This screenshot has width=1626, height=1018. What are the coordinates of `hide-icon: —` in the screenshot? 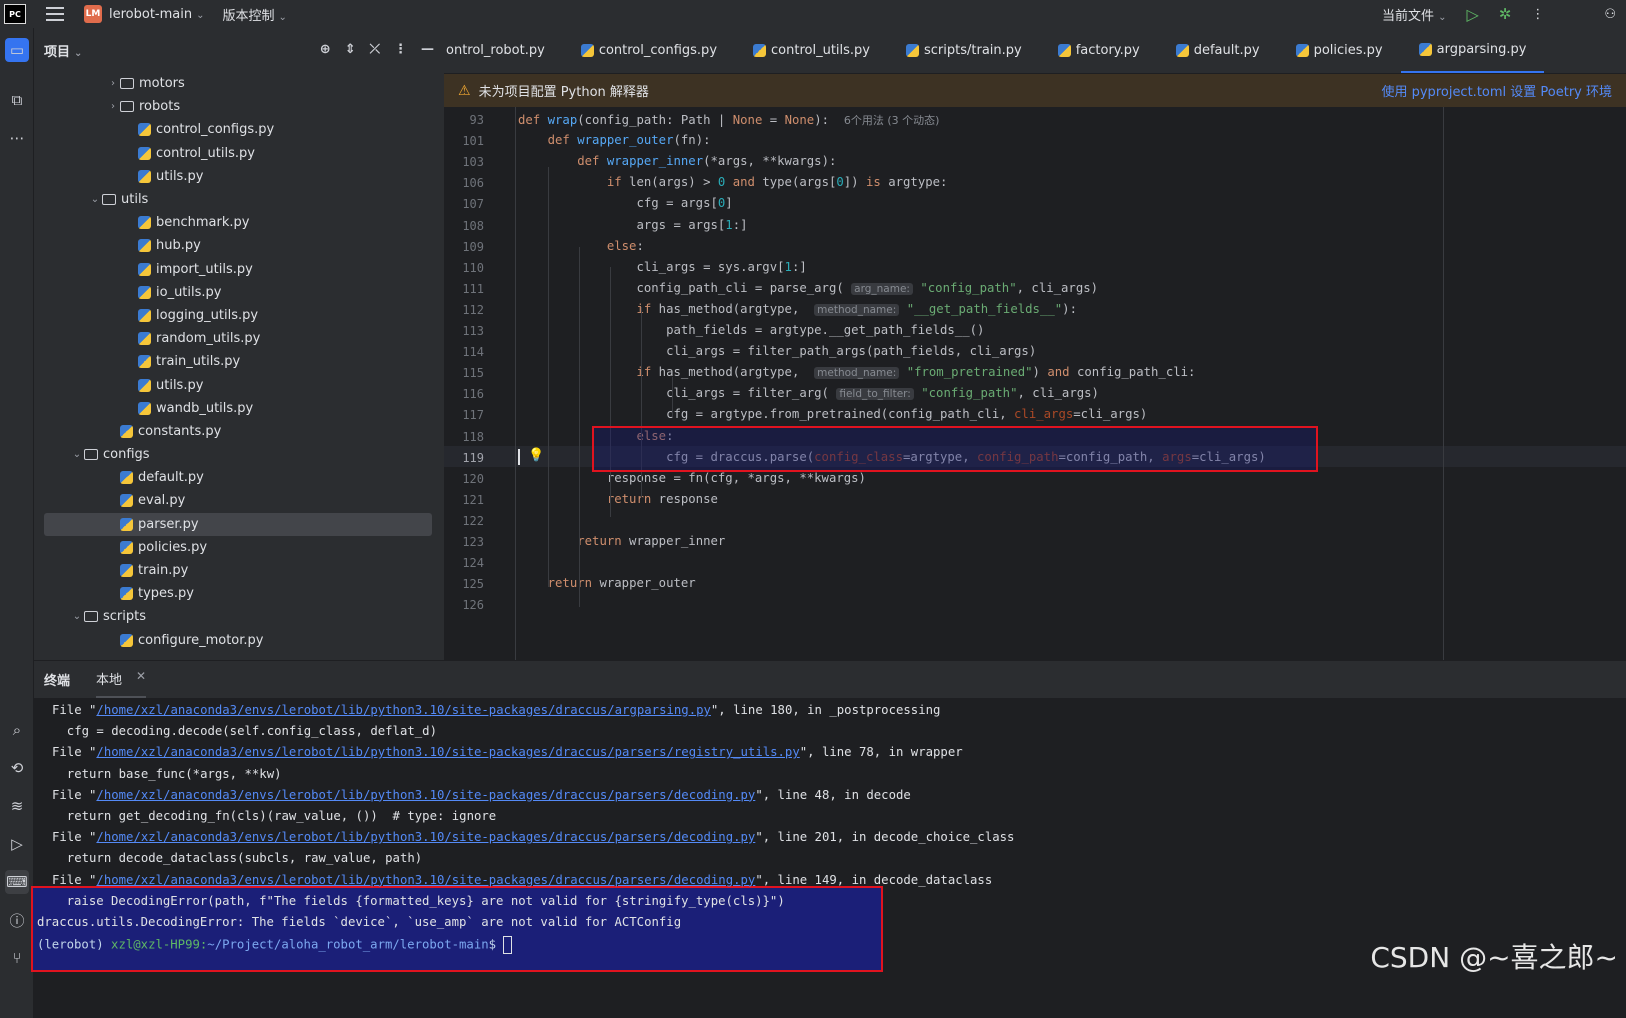 It's located at (427, 49).